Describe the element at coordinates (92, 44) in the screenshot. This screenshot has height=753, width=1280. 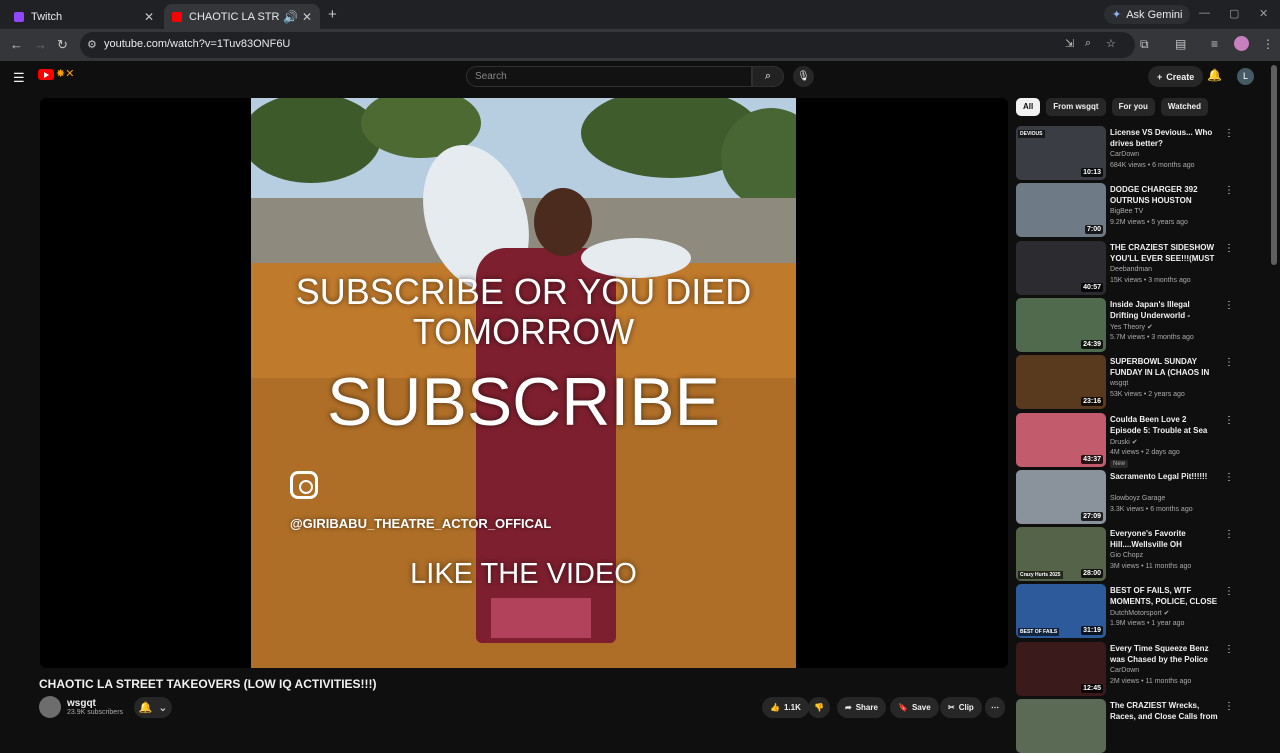
I see `site-info-icon: ⚙` at that location.